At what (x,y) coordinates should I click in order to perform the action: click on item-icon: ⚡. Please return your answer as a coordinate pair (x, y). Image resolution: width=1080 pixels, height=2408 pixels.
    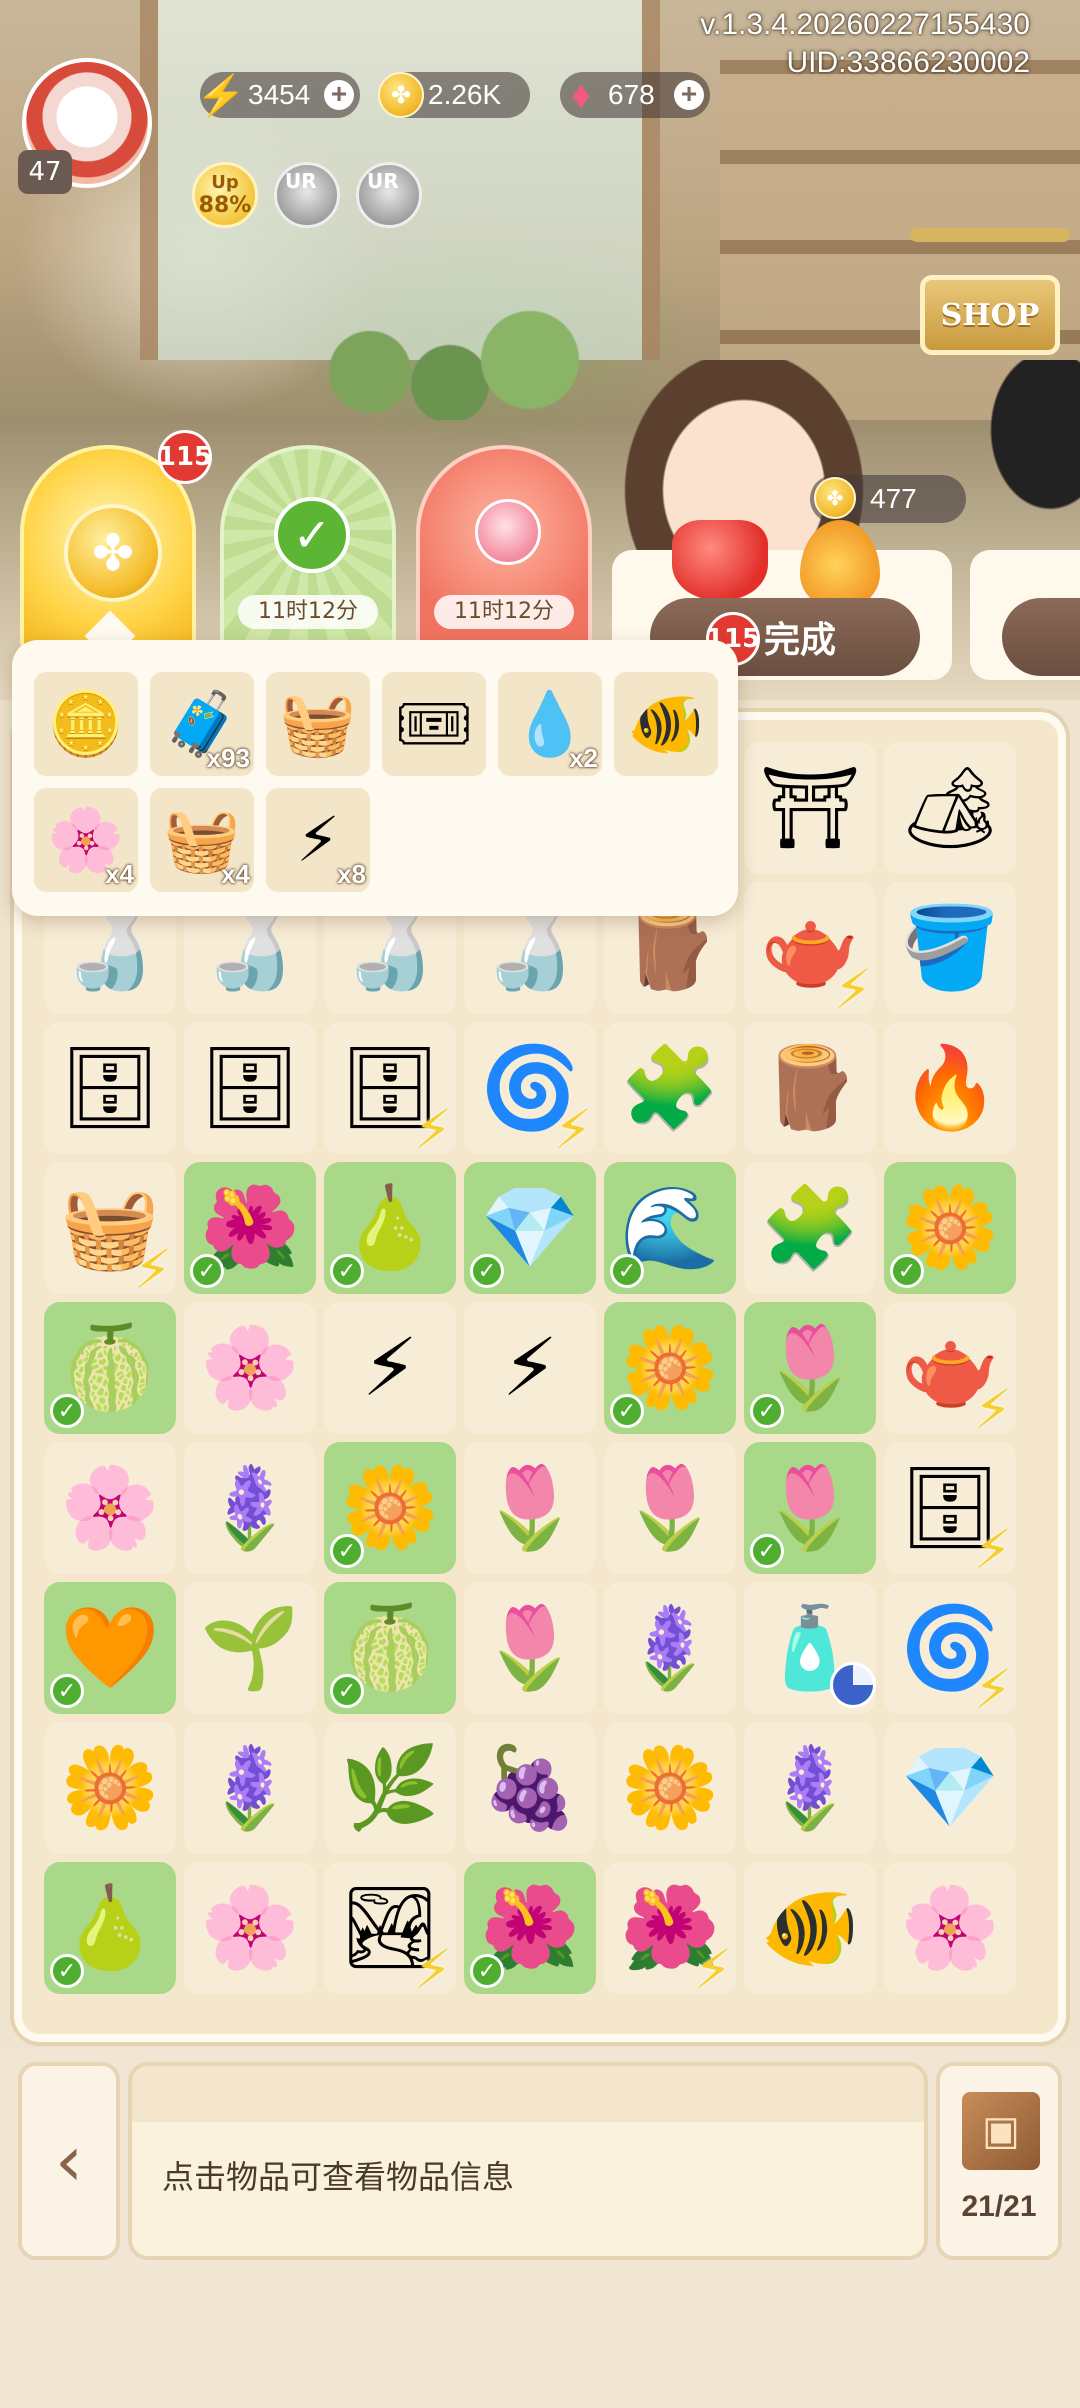
    Looking at the image, I should click on (390, 1367).